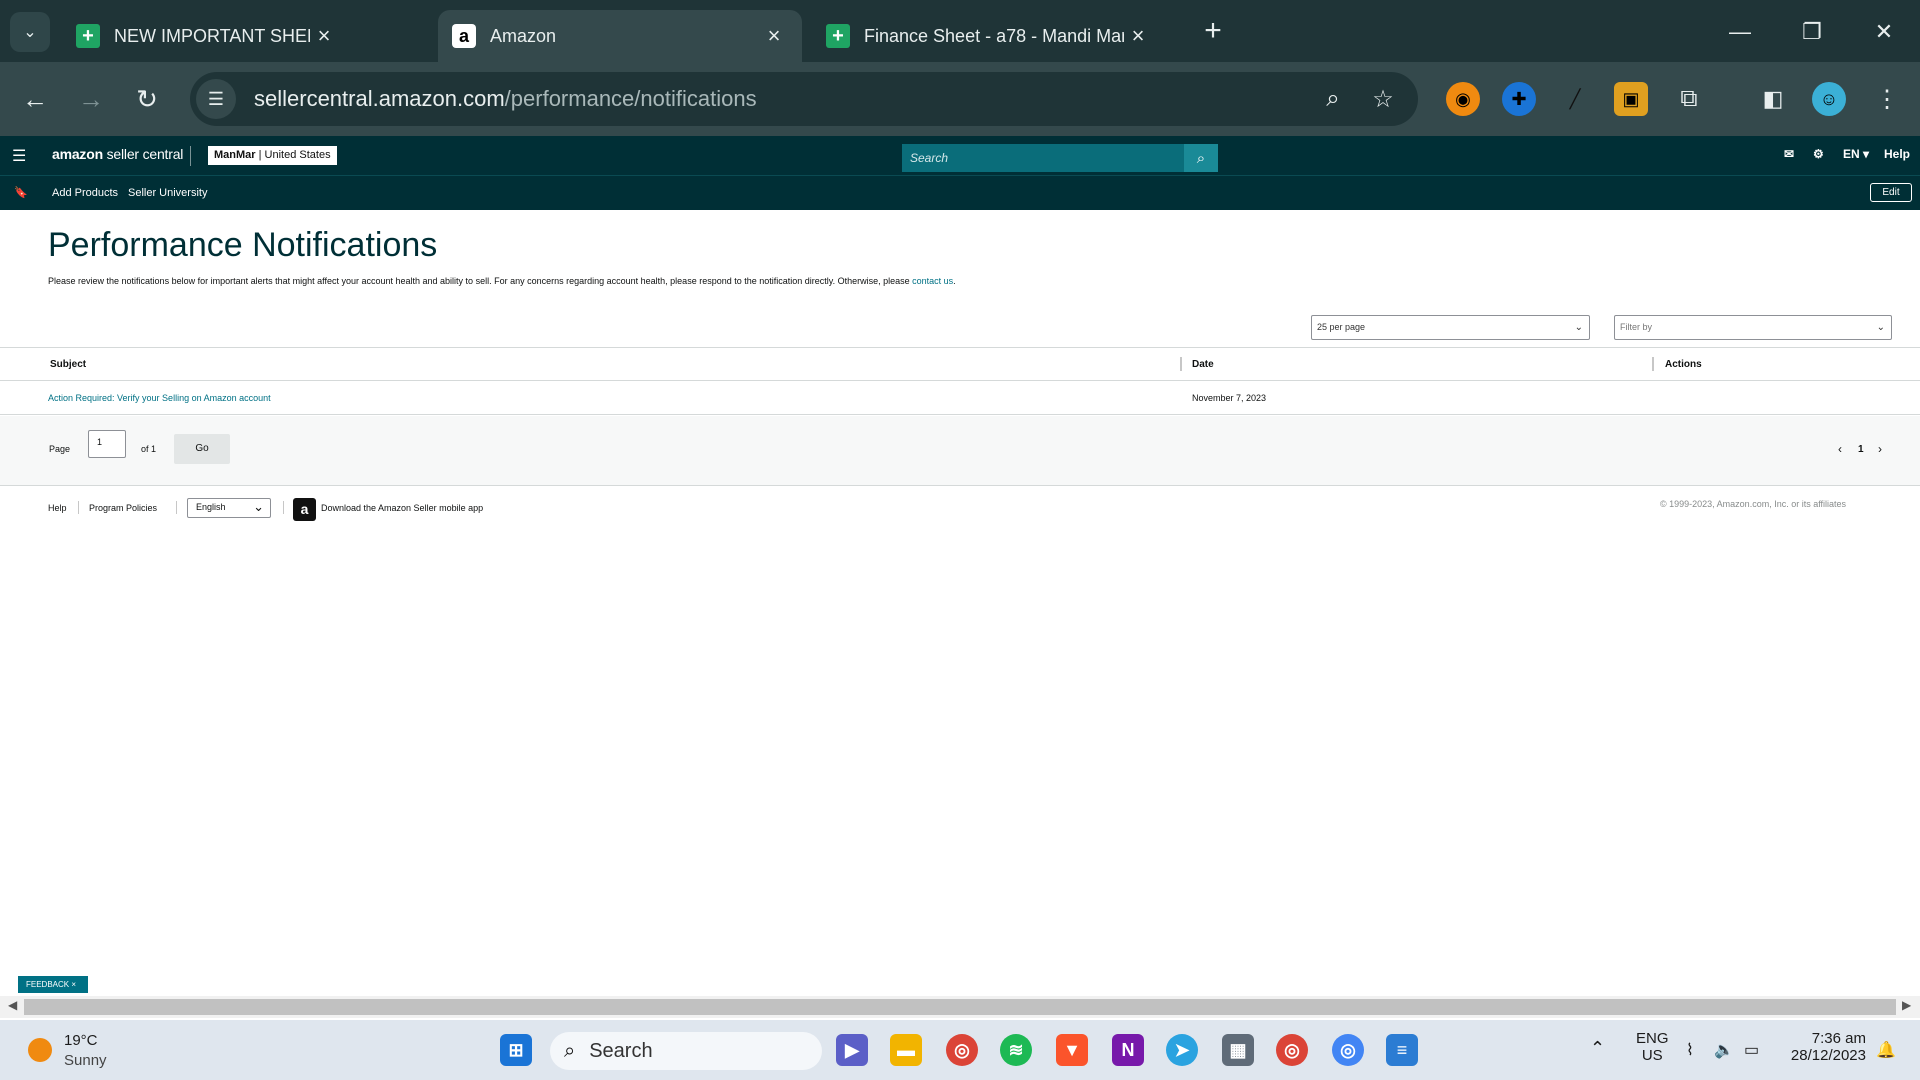 This screenshot has height=1080, width=1920. I want to click on browser-tab-sheets-1: + NEW IMPORTANT SHEETS | Cyril - ×, so click(207, 36).